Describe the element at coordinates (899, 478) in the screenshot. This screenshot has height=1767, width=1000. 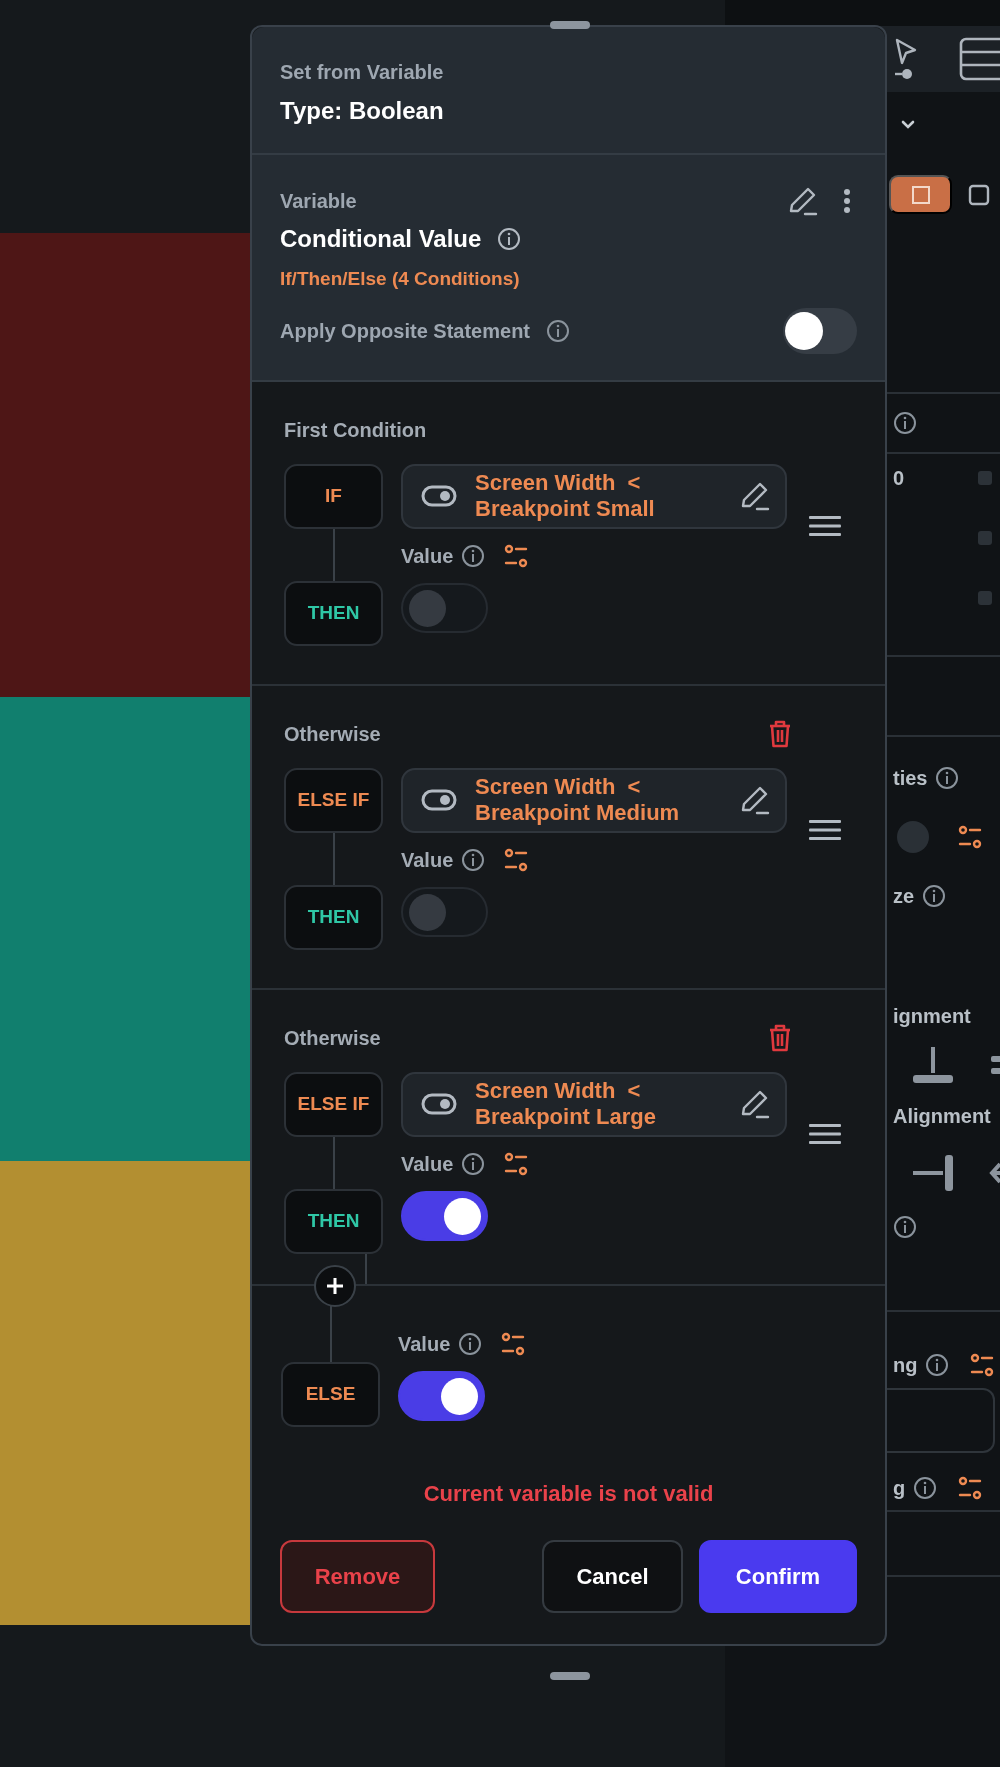
I see `value-text: 0` at that location.